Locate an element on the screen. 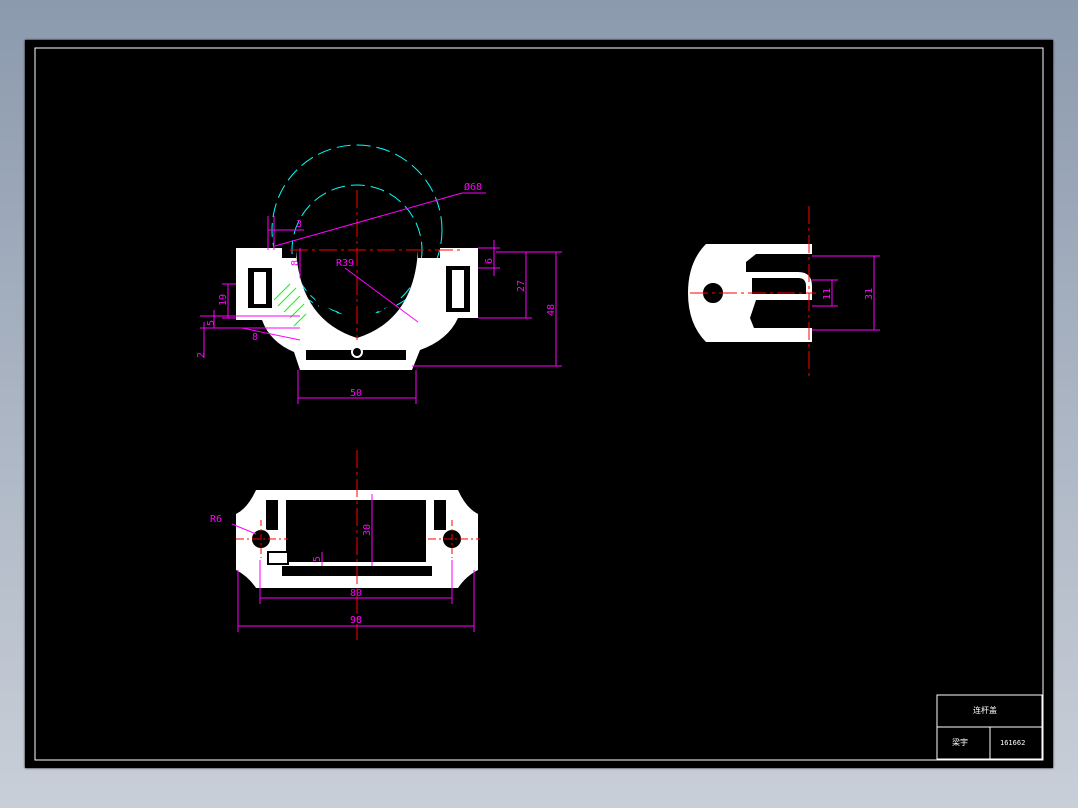 This screenshot has width=1078, height=808. dim-3: 3 is located at coordinates (299, 224).